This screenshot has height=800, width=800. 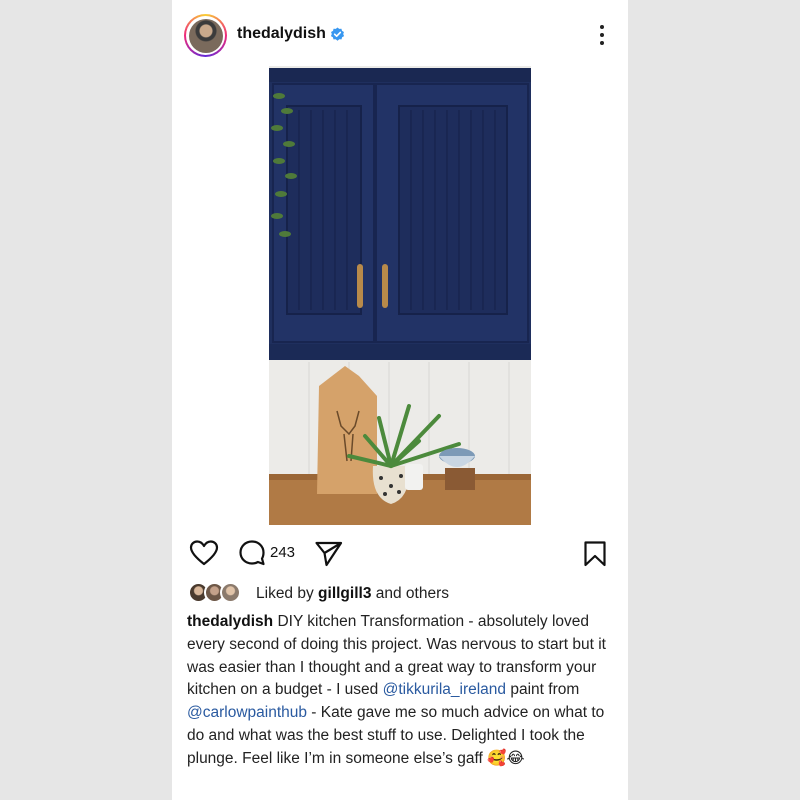 What do you see at coordinates (385, 286) in the screenshot?
I see `door-handle-right` at bounding box center [385, 286].